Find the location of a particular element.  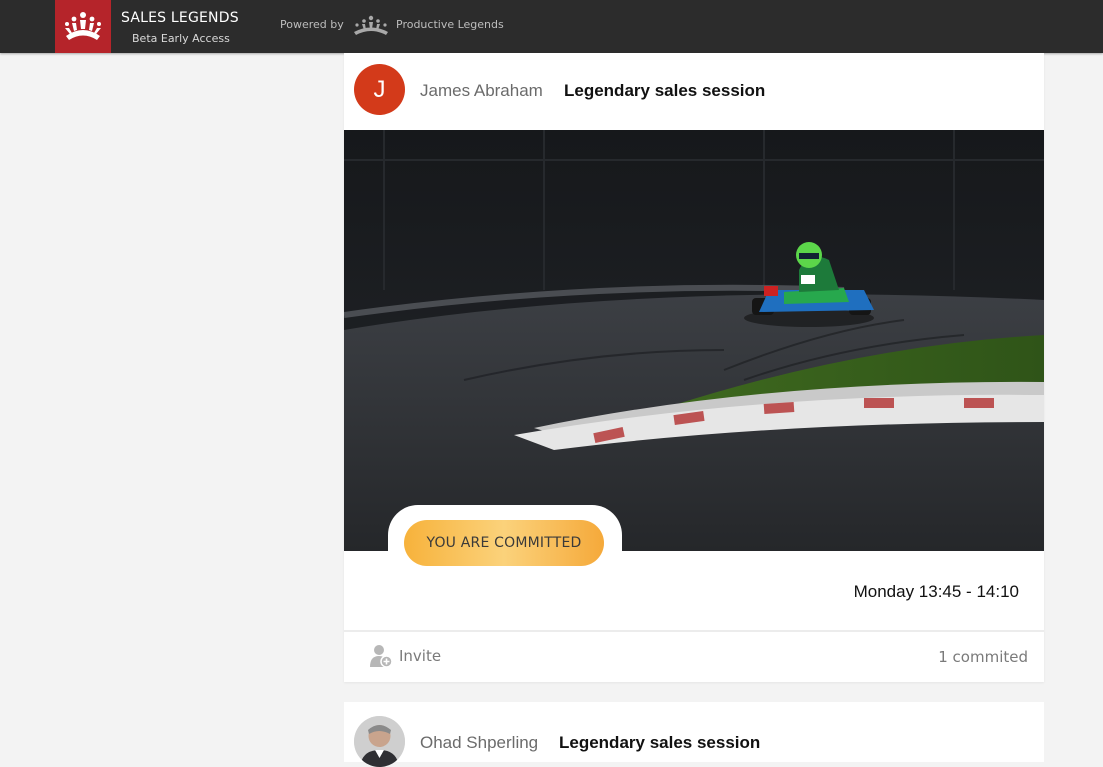

productive-legends-logo-icon is located at coordinates (371, 25).